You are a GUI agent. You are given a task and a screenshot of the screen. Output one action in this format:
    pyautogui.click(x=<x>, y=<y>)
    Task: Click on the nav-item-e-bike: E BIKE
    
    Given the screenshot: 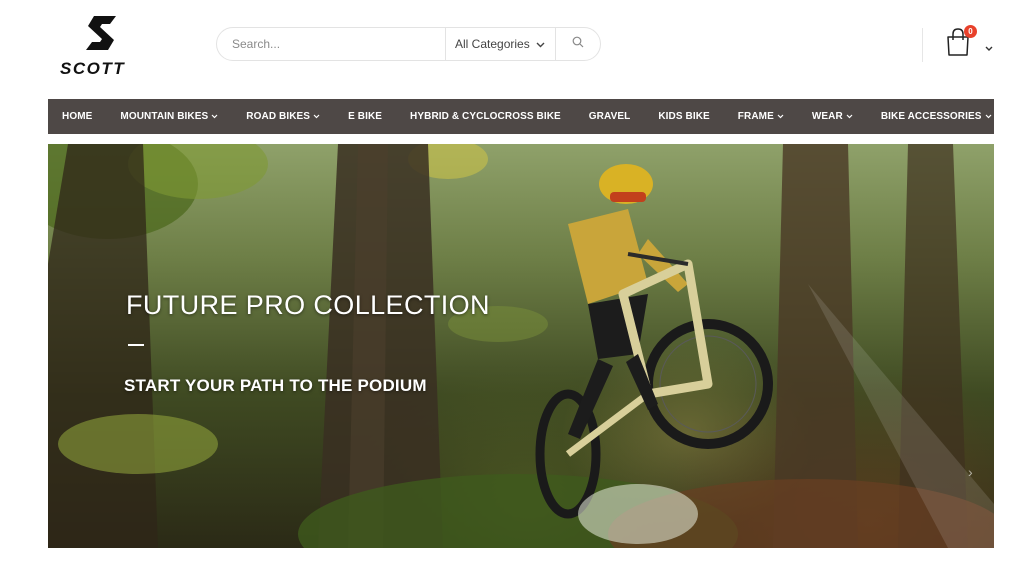 What is the action you would take?
    pyautogui.click(x=365, y=116)
    